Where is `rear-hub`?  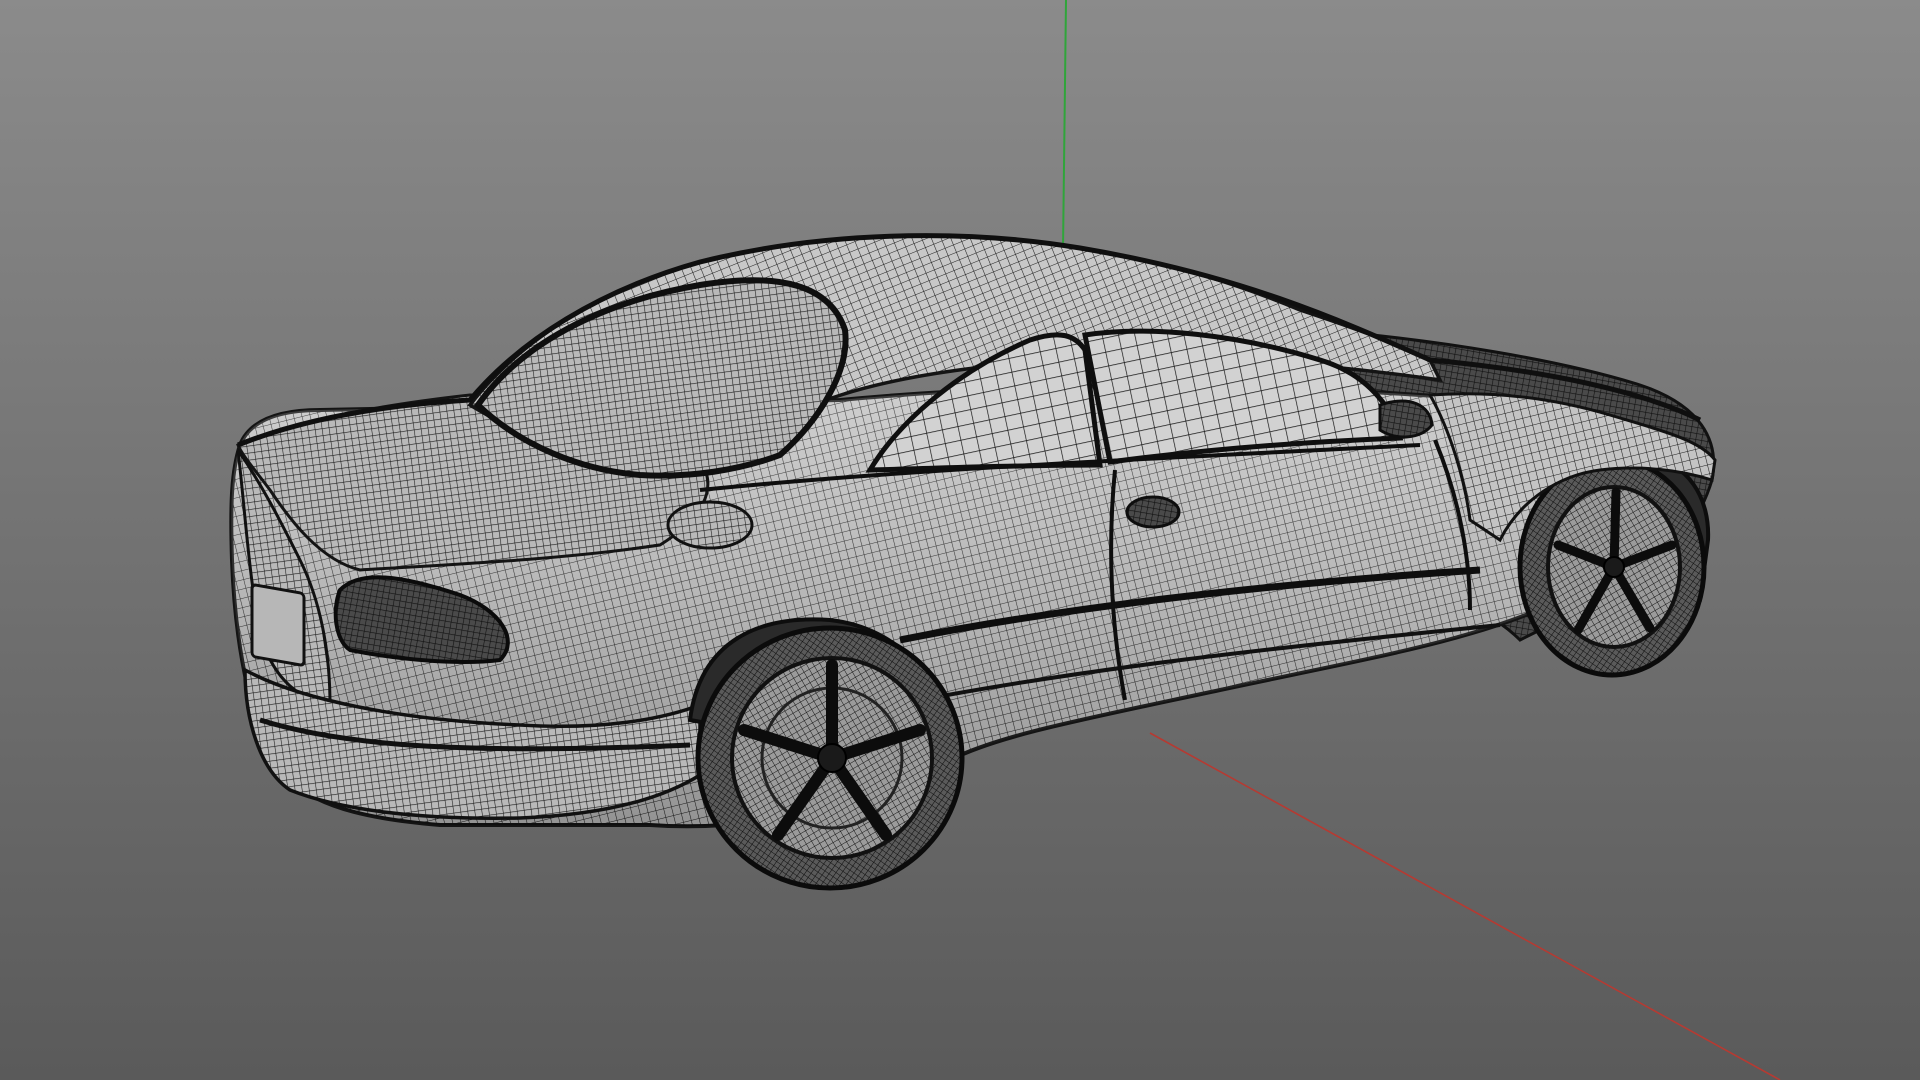 rear-hub is located at coordinates (832, 758).